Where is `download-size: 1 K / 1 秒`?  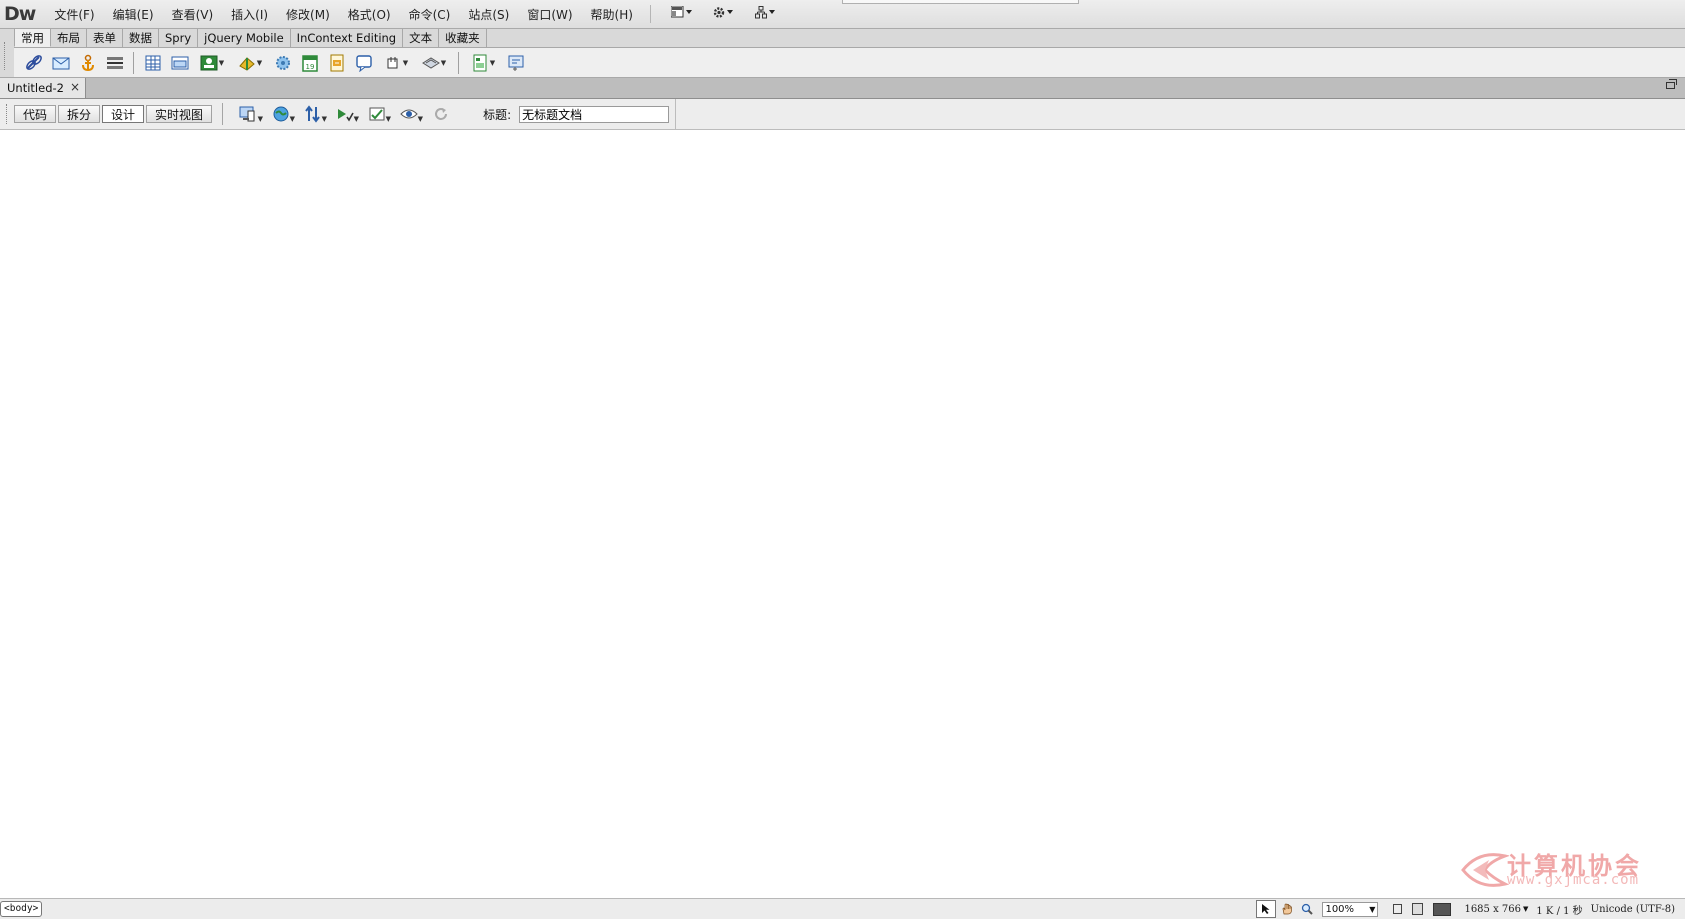
download-size: 1 K / 1 秒 is located at coordinates (1559, 911).